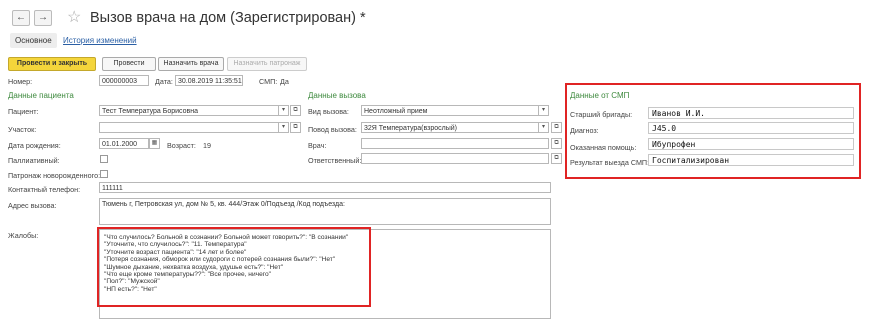  I want to click on responsible-field, so click(455, 158).